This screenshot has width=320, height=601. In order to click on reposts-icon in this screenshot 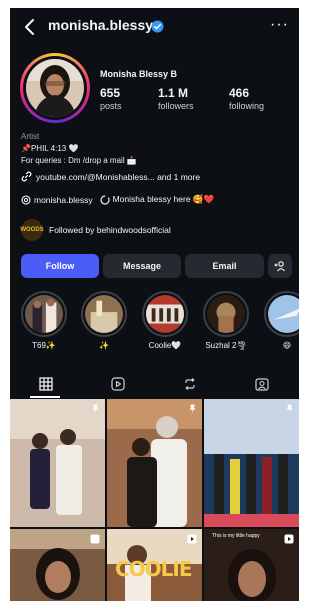, I will do `click(190, 384)`.